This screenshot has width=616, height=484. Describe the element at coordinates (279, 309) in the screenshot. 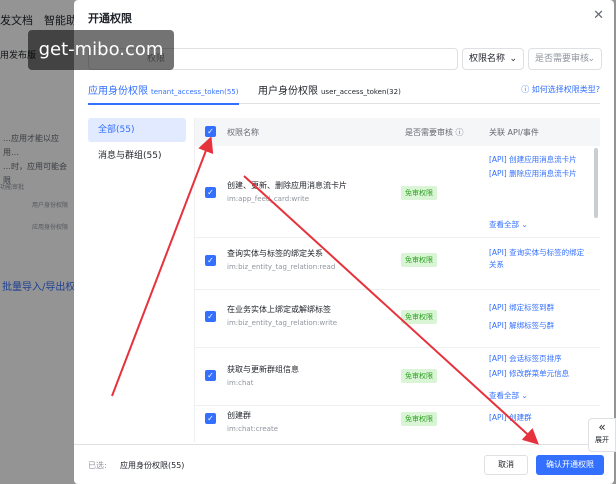

I see `permission-name: 在业务实体上绑定或解绑标签` at that location.